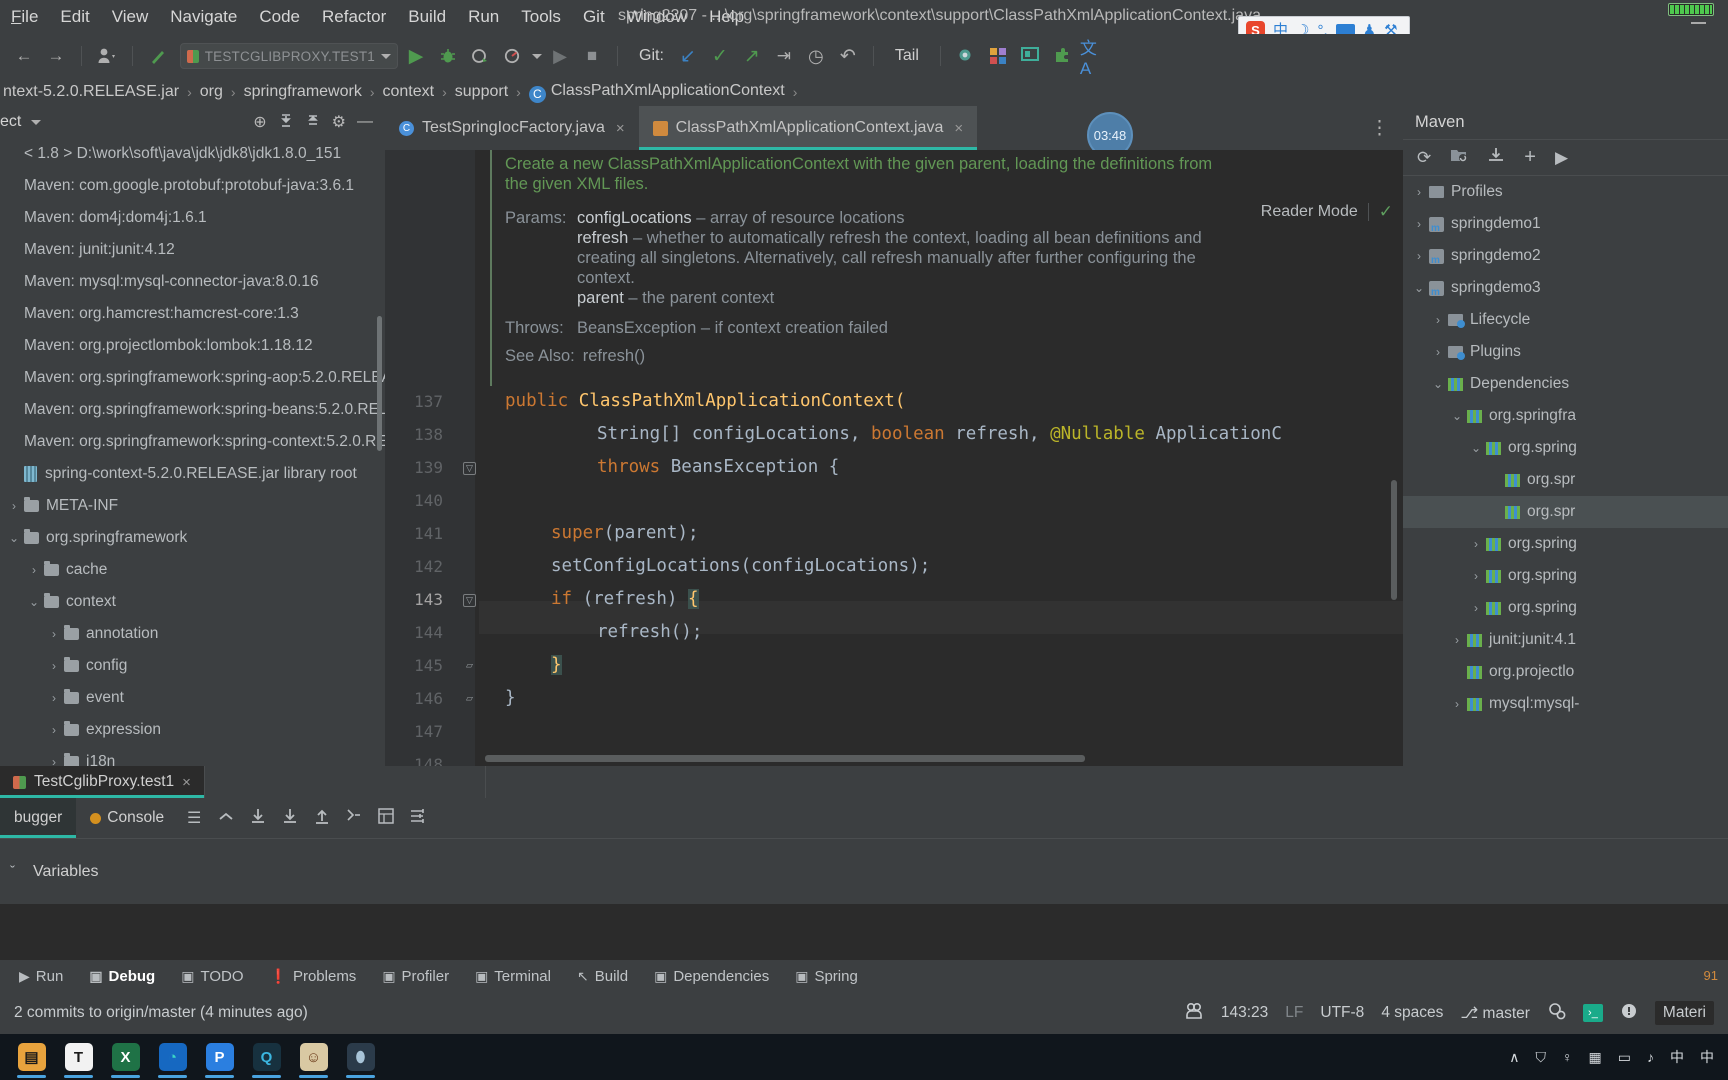 The width and height of the screenshot is (1728, 1080). Describe the element at coordinates (1565, 288) in the screenshot. I see `maven-tree-row: ⌄ springdemo3` at that location.